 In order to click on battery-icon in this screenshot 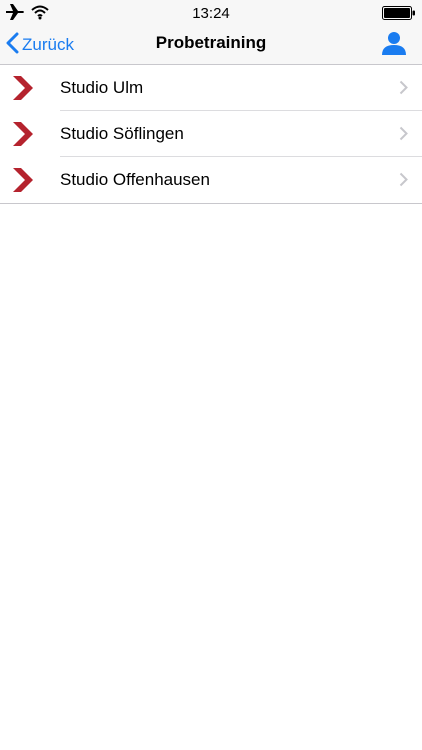, I will do `click(399, 15)`.